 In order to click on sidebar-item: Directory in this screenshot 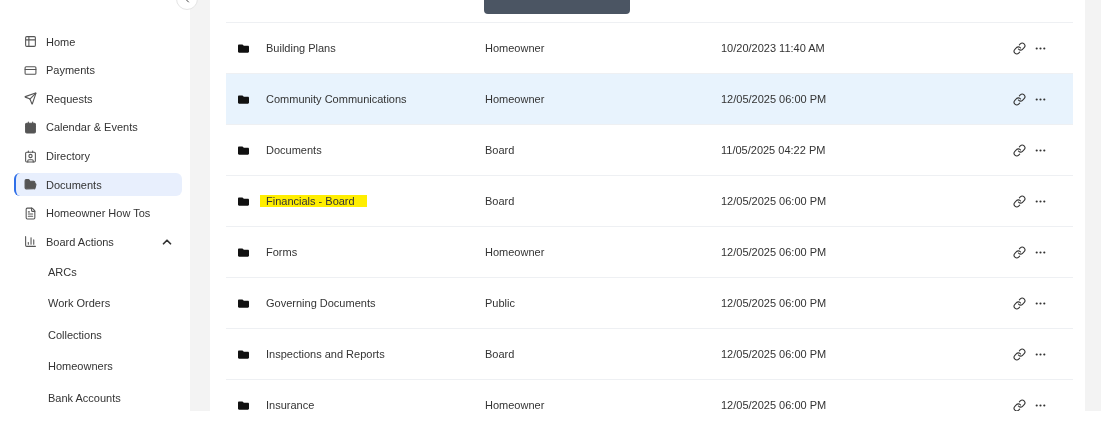, I will do `click(98, 156)`.